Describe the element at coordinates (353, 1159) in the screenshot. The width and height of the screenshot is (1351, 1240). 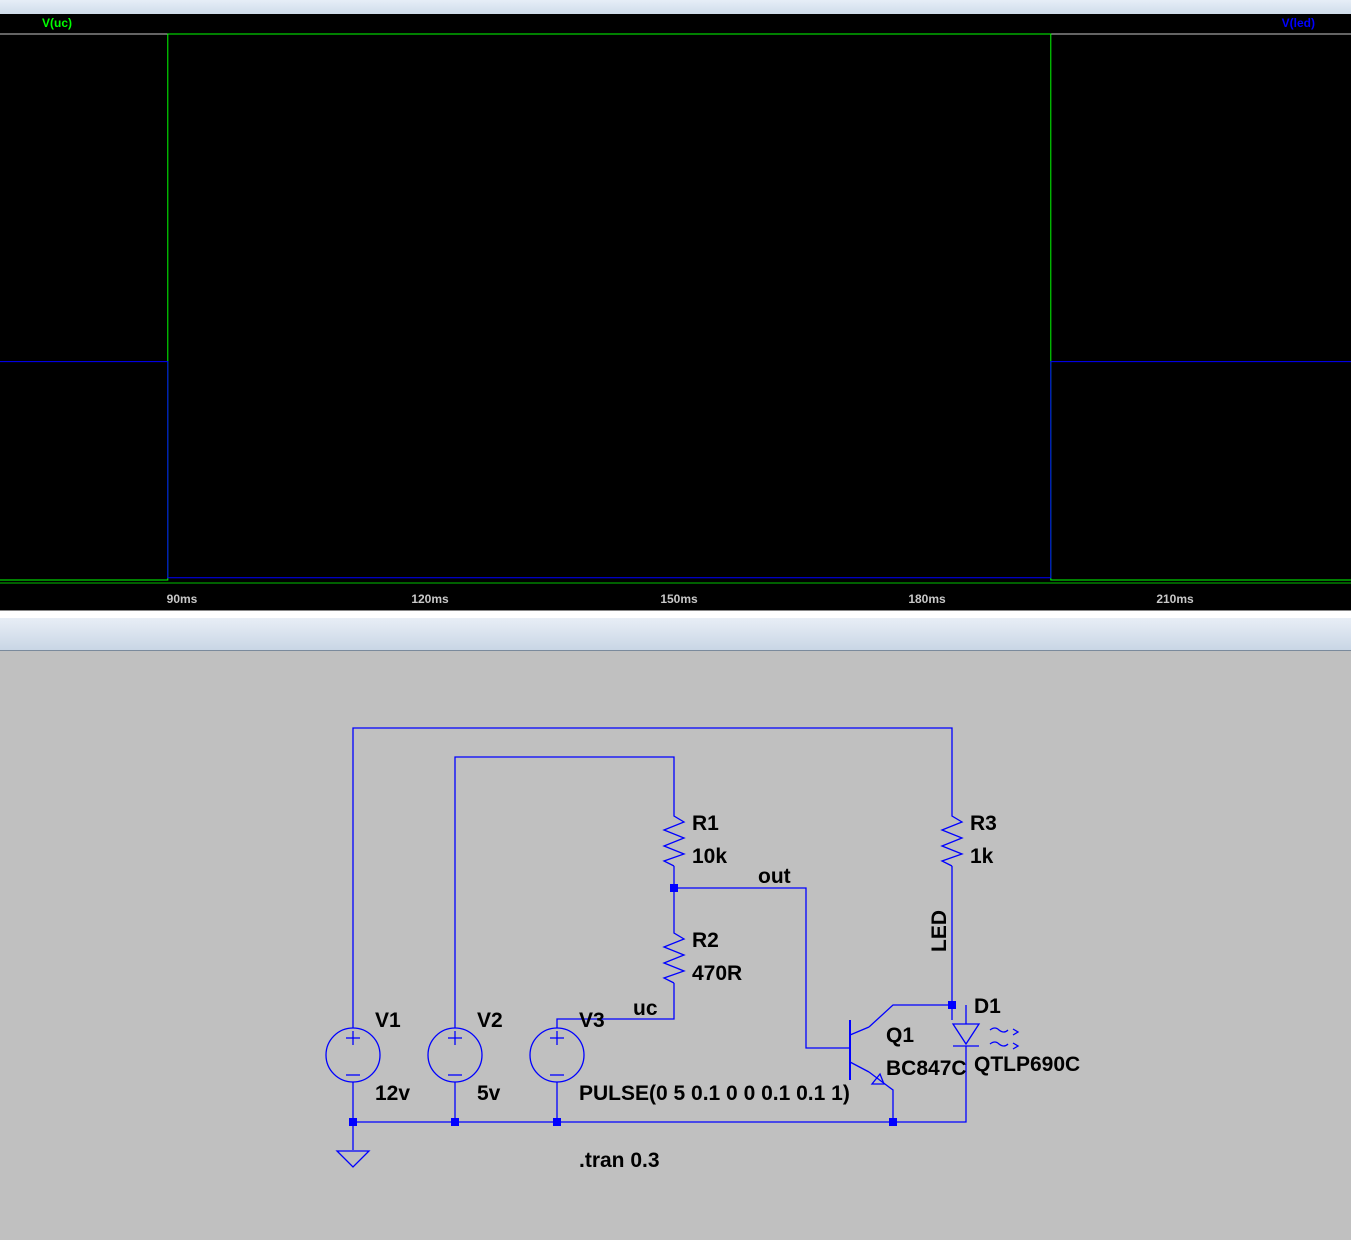
I see `ground-icon` at that location.